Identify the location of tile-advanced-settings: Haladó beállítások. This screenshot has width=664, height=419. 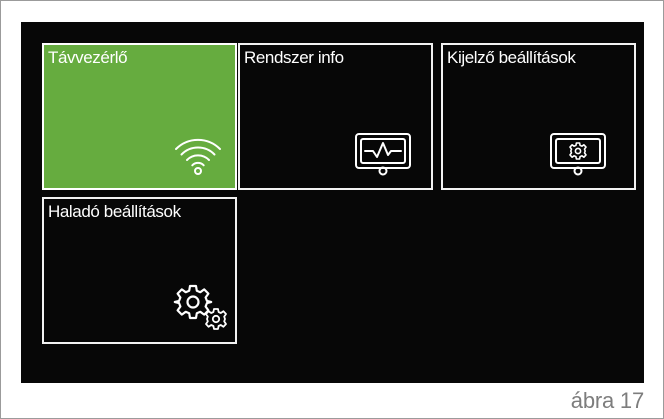
(139, 270).